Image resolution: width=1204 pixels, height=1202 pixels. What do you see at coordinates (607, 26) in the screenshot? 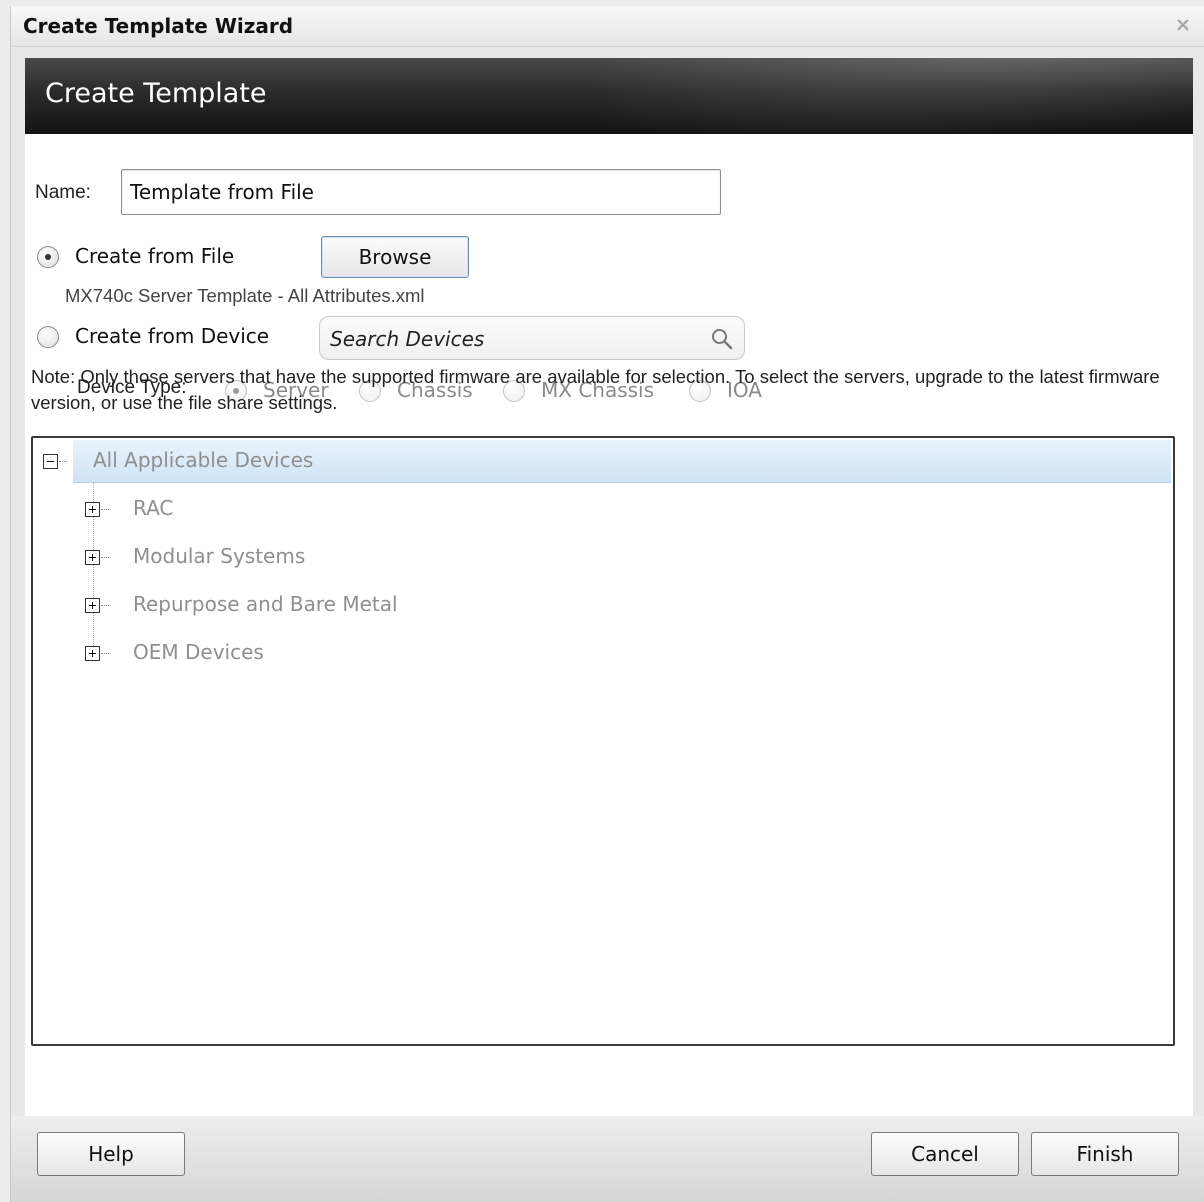
I see `title-bar: Create Template Wizard` at bounding box center [607, 26].